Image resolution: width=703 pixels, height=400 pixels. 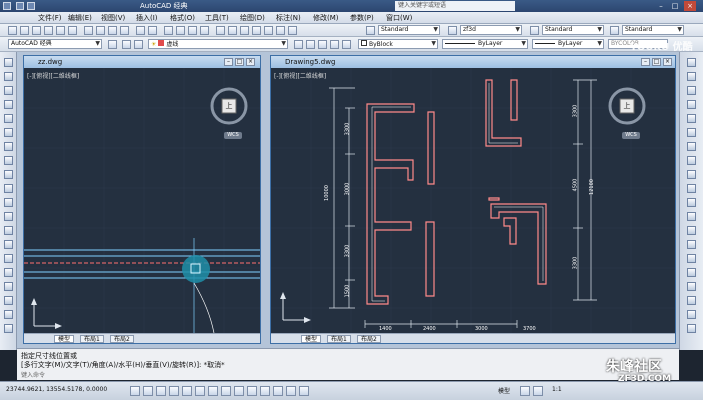 What do you see at coordinates (398, 44) in the screenshot?
I see `color-dropdown: ByBlock ▼` at bounding box center [398, 44].